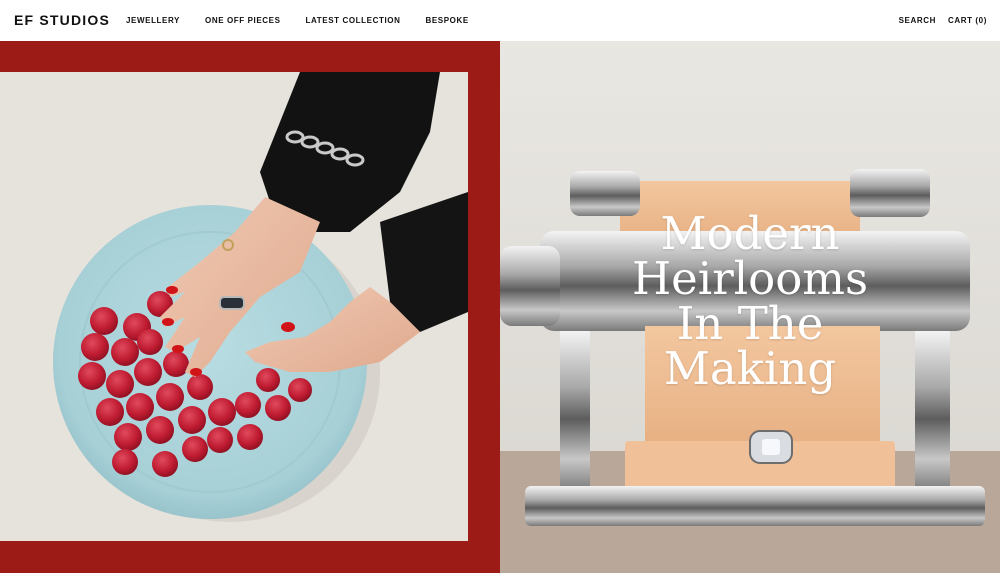  I want to click on utility-nav: SEARCH CART (0), so click(937, 20).